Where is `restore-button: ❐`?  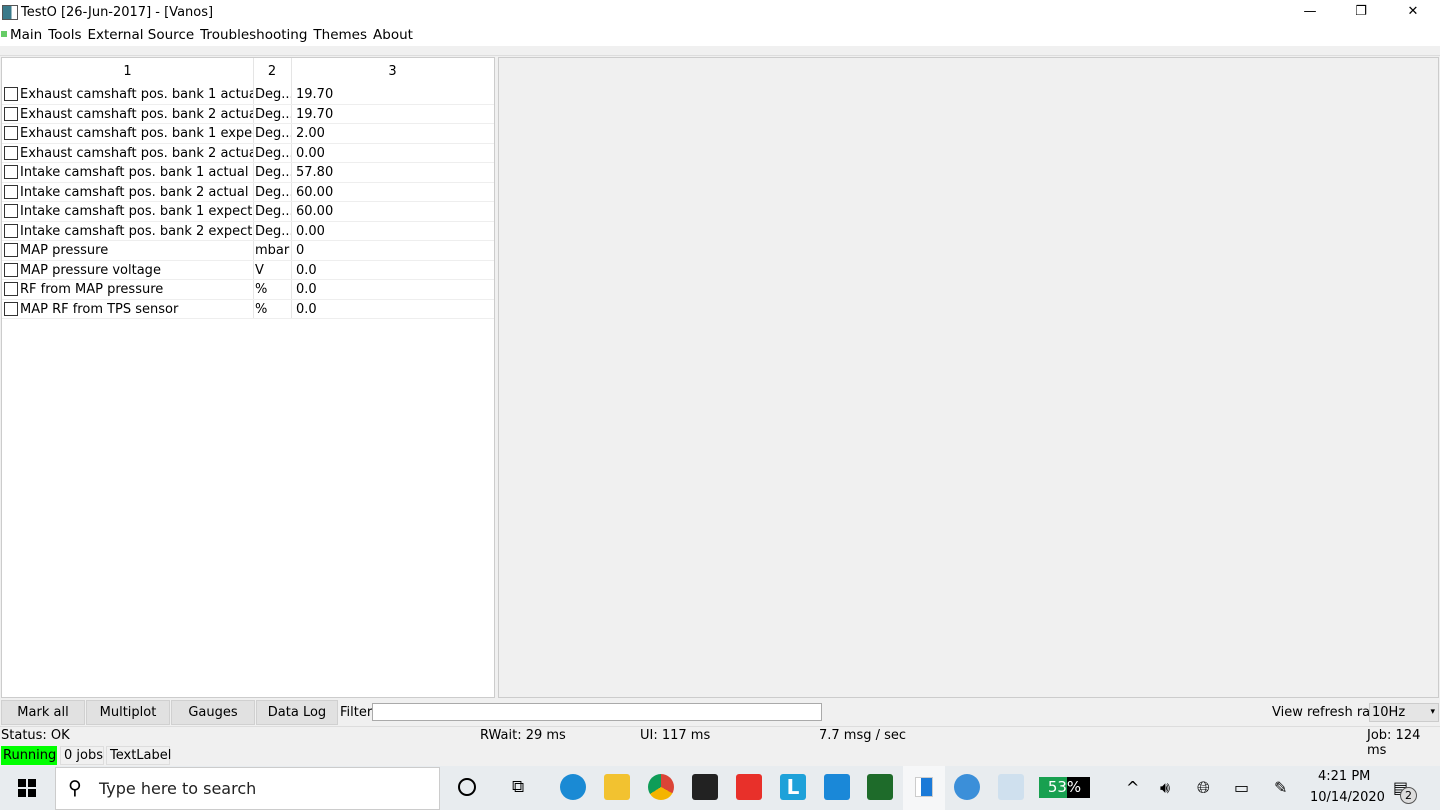
restore-button: ❐ is located at coordinates (1361, 13).